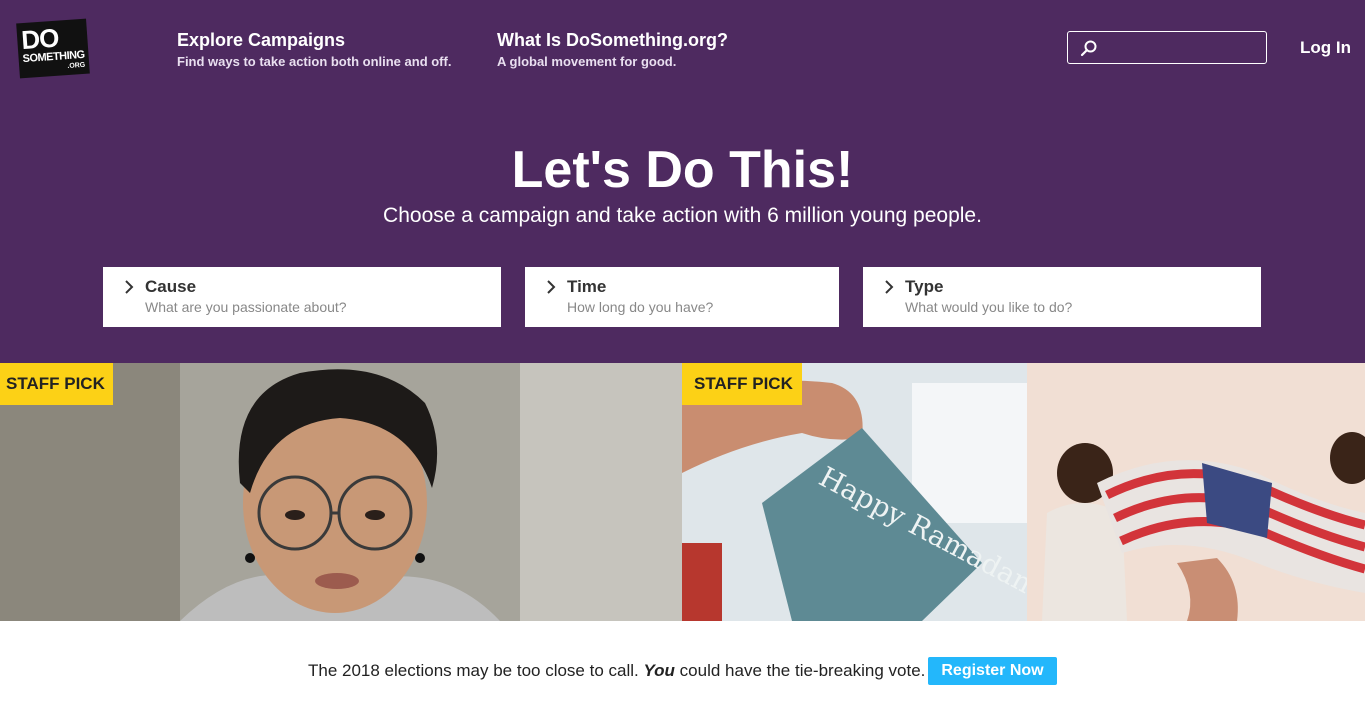 This screenshot has width=1365, height=716. Describe the element at coordinates (992, 671) in the screenshot. I see `register-now-button: Register Now` at that location.